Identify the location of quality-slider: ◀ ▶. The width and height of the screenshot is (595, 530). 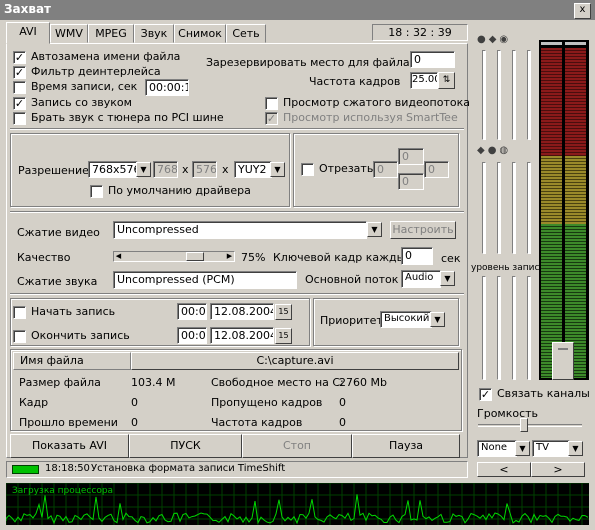
(174, 256).